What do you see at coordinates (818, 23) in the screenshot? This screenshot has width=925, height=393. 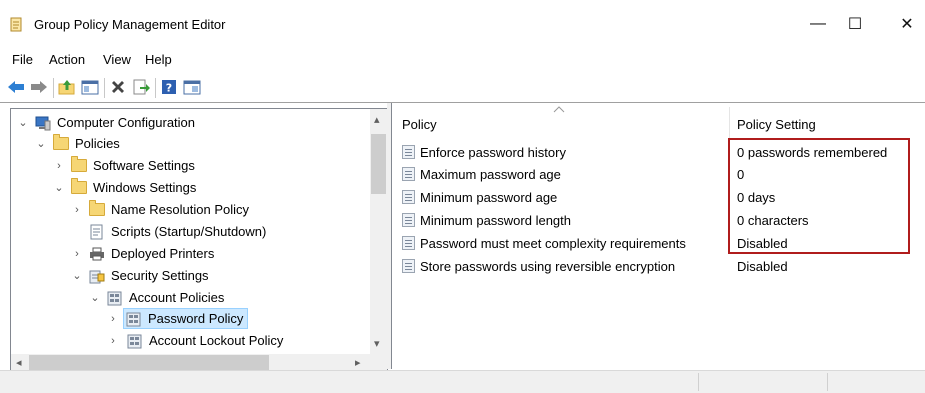 I see `minimize-icon: —` at bounding box center [818, 23].